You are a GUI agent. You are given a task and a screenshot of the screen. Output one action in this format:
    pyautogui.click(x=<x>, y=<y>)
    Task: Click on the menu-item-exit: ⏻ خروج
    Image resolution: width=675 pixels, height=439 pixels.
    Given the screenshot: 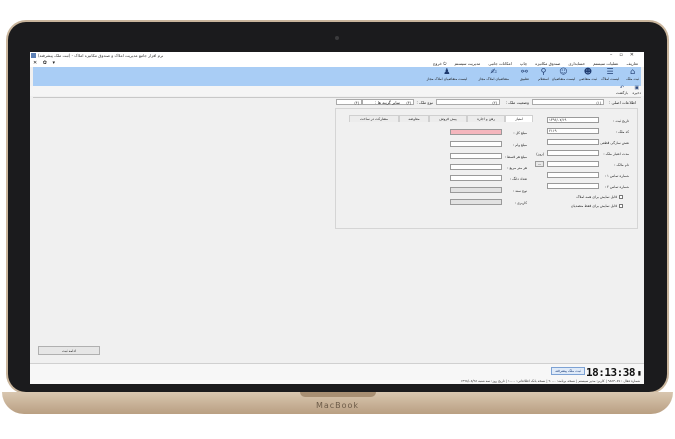 What is the action you would take?
    pyautogui.click(x=440, y=63)
    